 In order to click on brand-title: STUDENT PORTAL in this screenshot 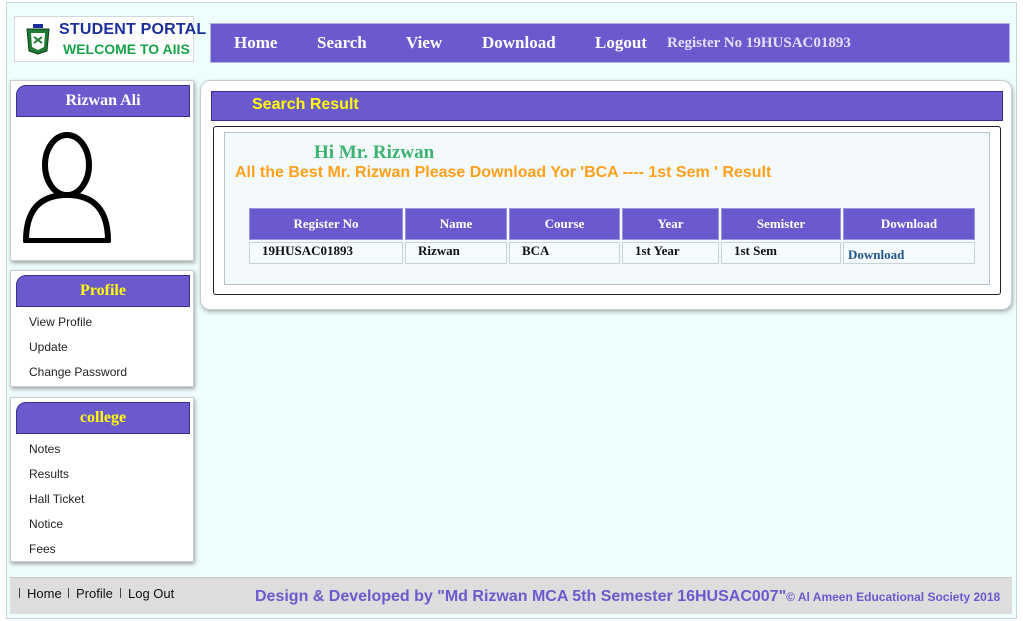, I will do `click(133, 29)`.